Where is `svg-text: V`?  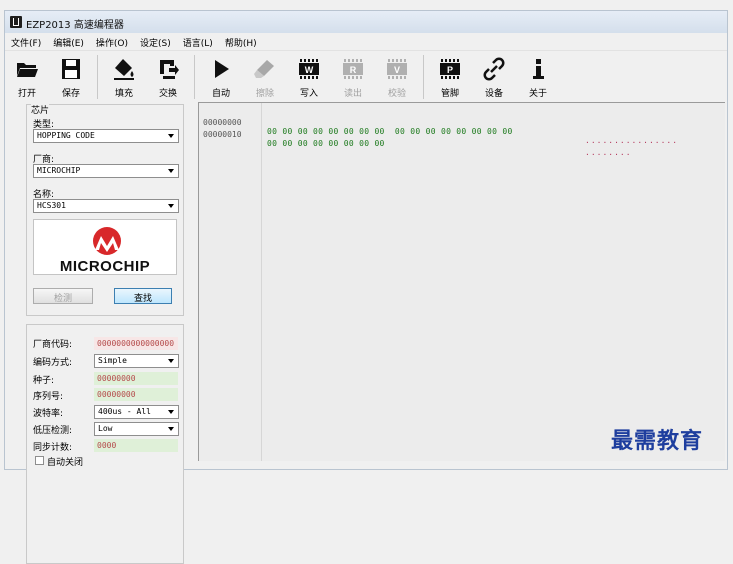 svg-text: V is located at coordinates (397, 70).